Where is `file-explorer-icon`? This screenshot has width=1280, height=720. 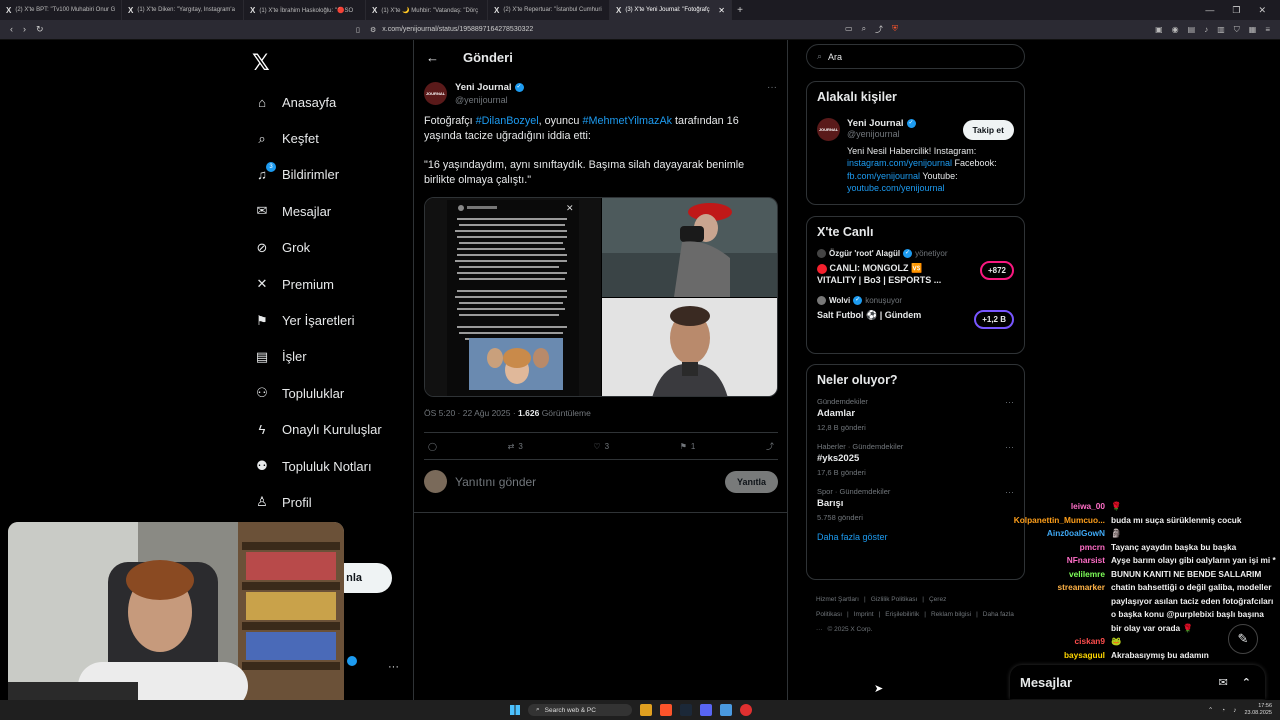 file-explorer-icon is located at coordinates (646, 710).